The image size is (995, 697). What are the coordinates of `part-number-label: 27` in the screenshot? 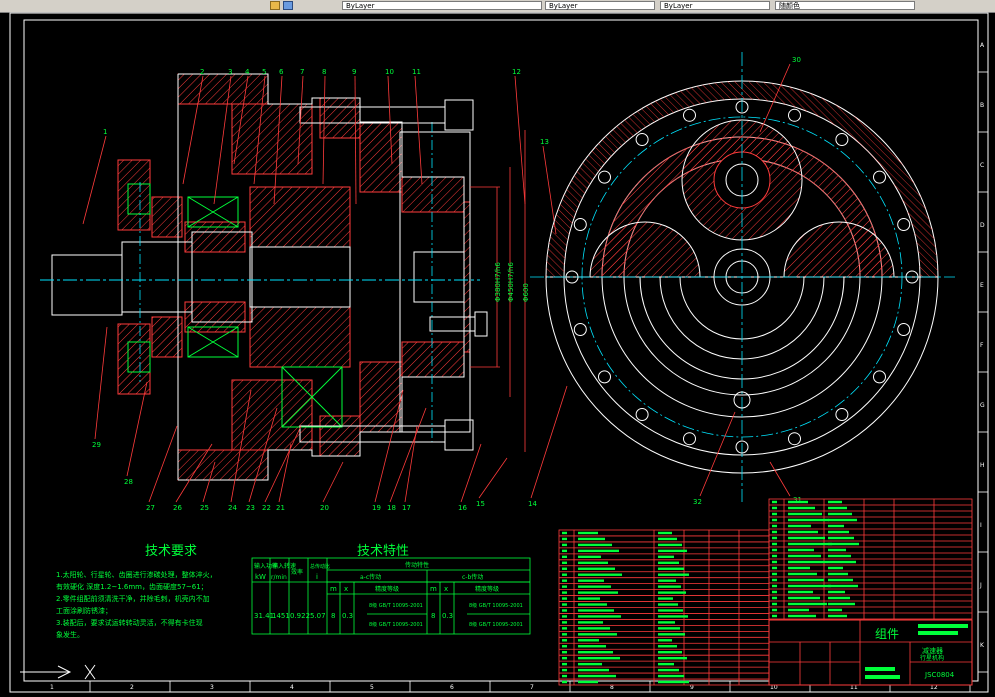 It's located at (150, 508).